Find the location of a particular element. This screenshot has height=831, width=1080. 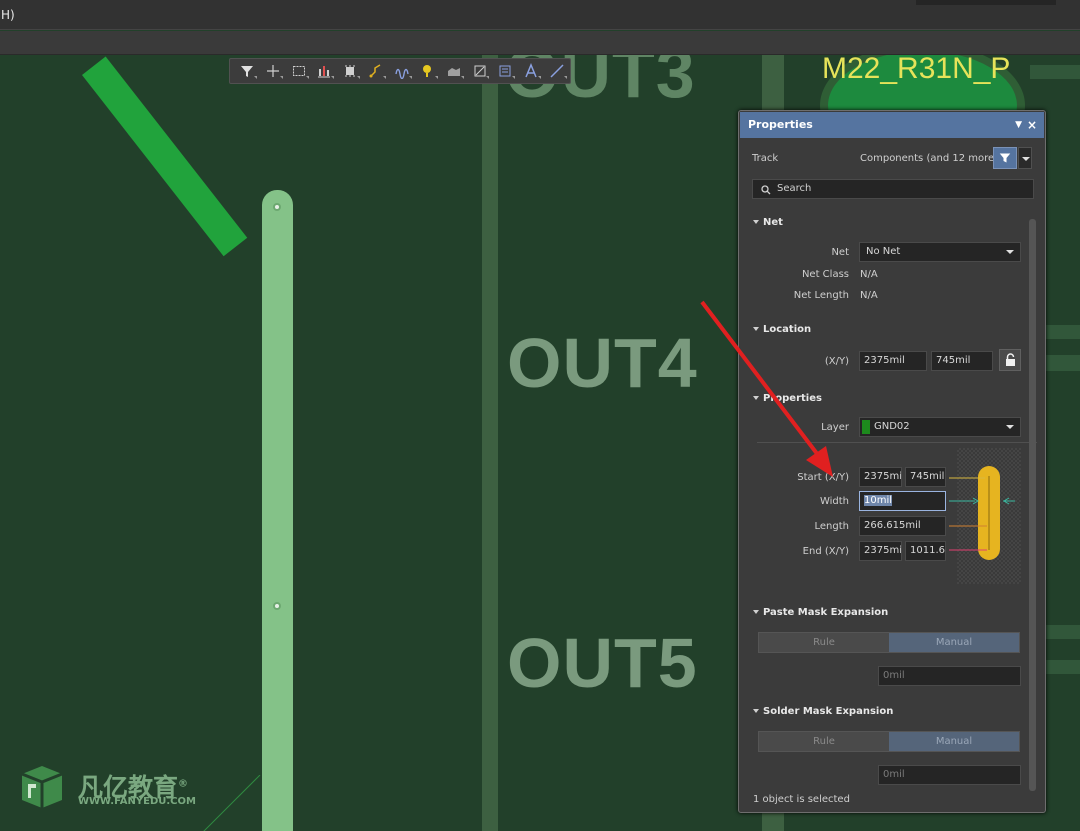

align-icon is located at coordinates (325, 71).